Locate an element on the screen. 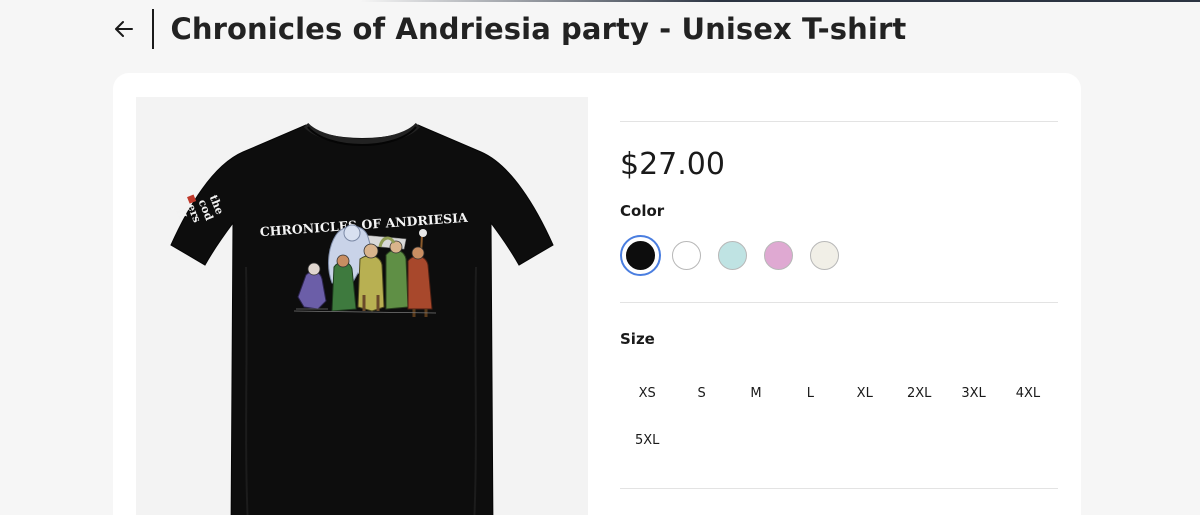 The image size is (1200, 515). product-price: $27.00 is located at coordinates (672, 164).